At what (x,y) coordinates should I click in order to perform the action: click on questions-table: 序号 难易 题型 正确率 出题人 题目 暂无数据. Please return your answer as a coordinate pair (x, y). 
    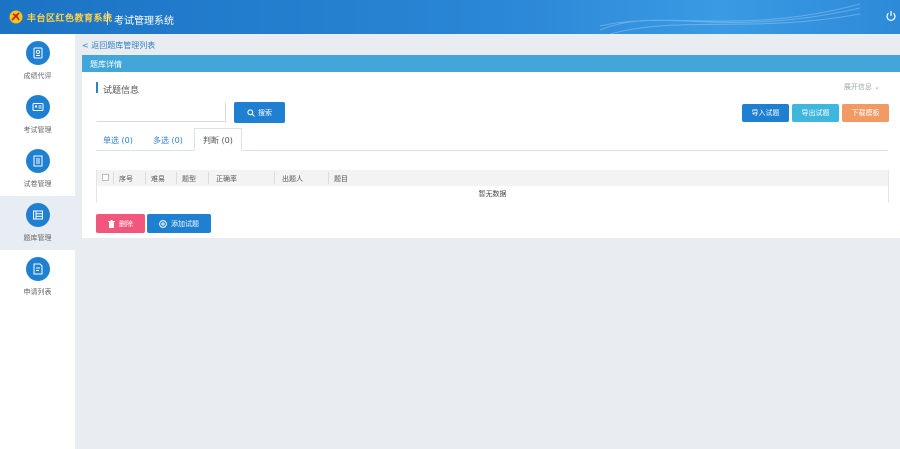
    Looking at the image, I should click on (492, 186).